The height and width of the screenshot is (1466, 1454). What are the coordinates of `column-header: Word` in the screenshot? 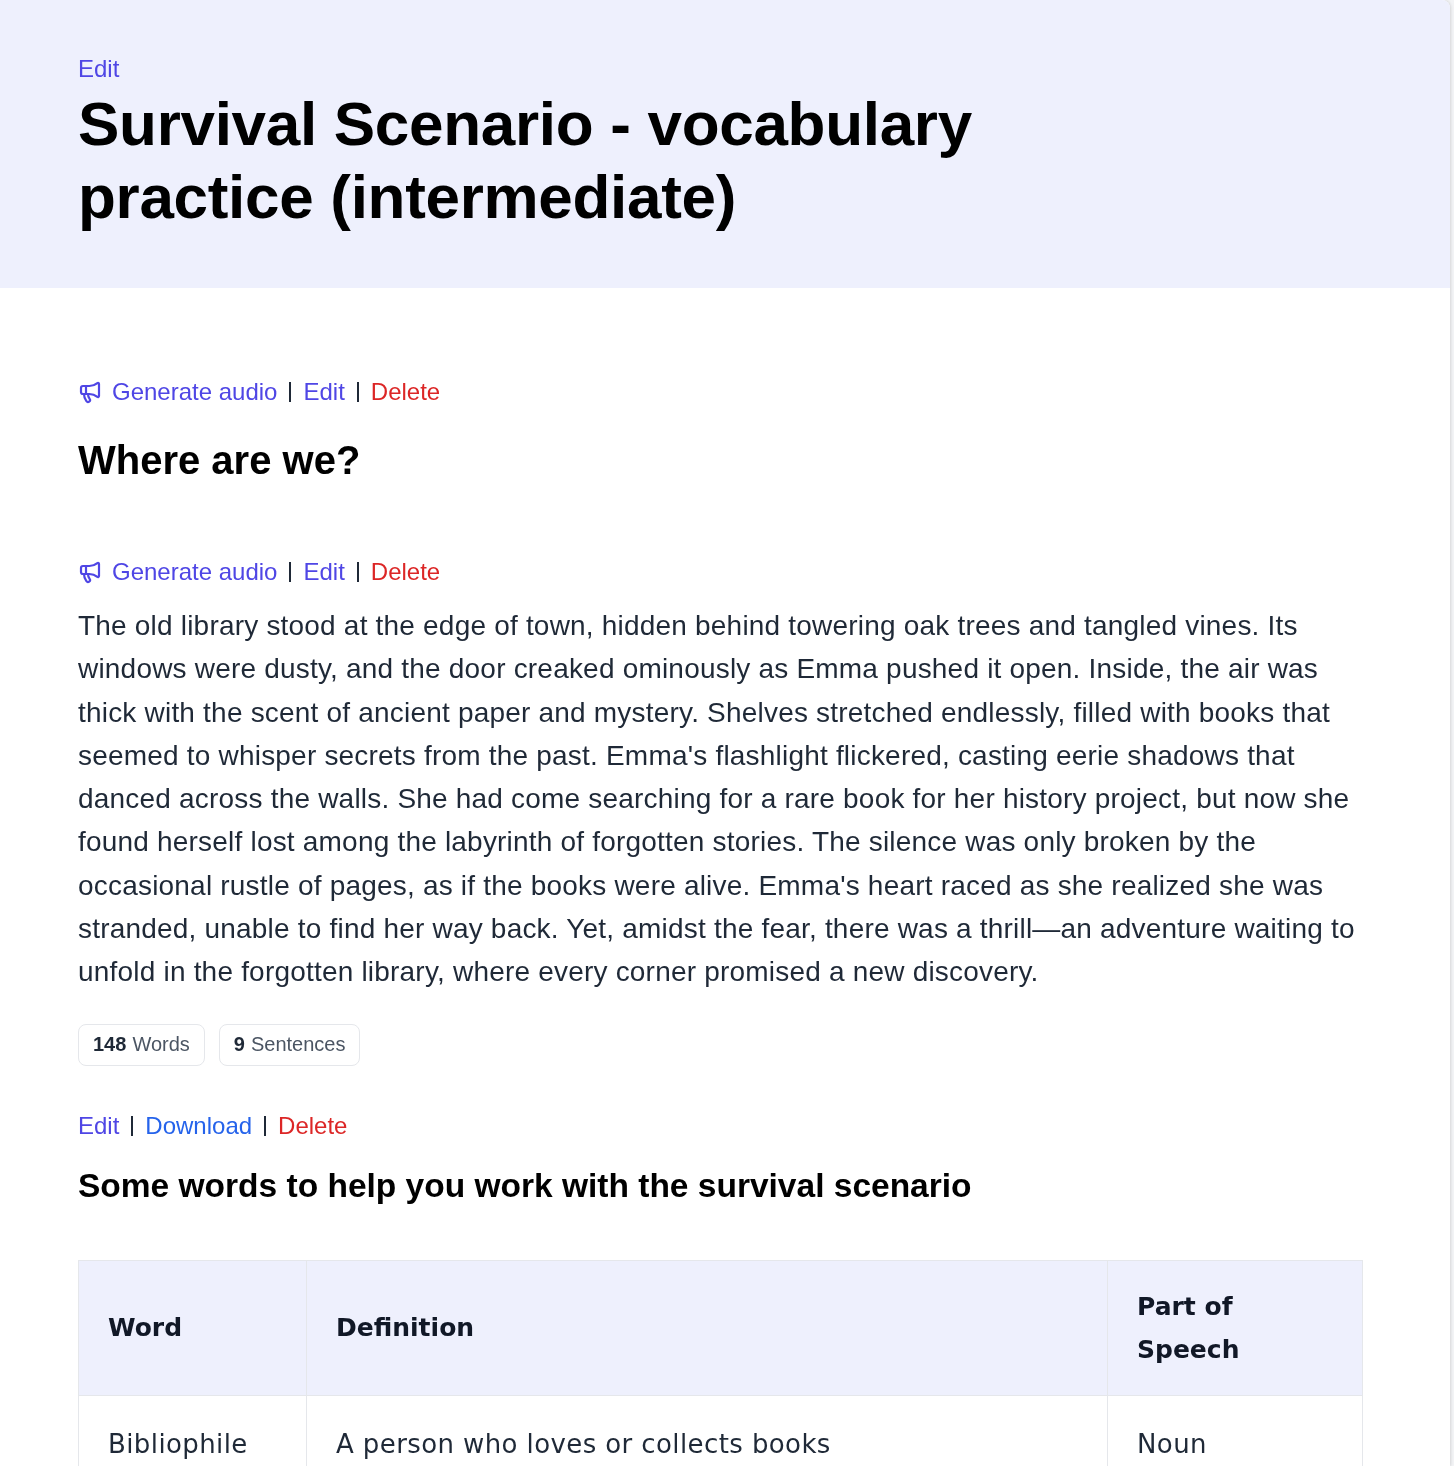 It's located at (192, 1328).